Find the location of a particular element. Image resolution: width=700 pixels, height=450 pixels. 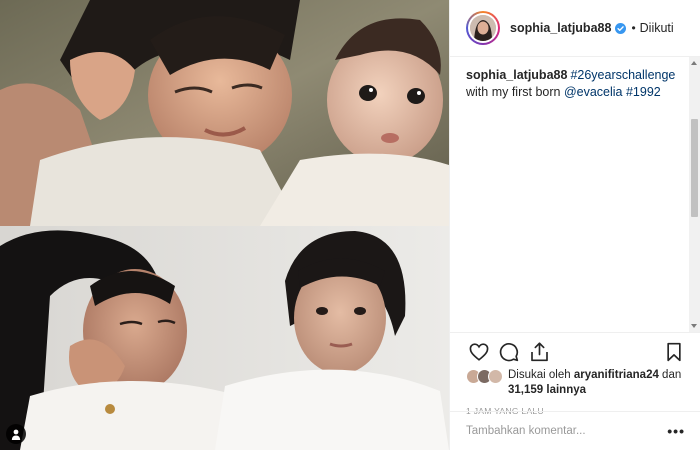

bookmark-icon is located at coordinates (674, 352).